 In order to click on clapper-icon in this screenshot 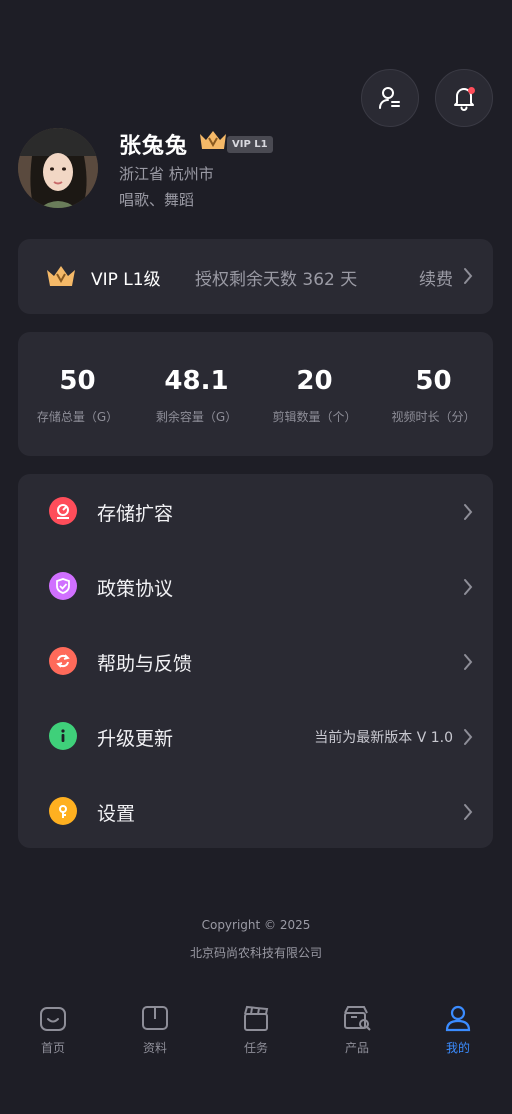, I will do `click(256, 1018)`.